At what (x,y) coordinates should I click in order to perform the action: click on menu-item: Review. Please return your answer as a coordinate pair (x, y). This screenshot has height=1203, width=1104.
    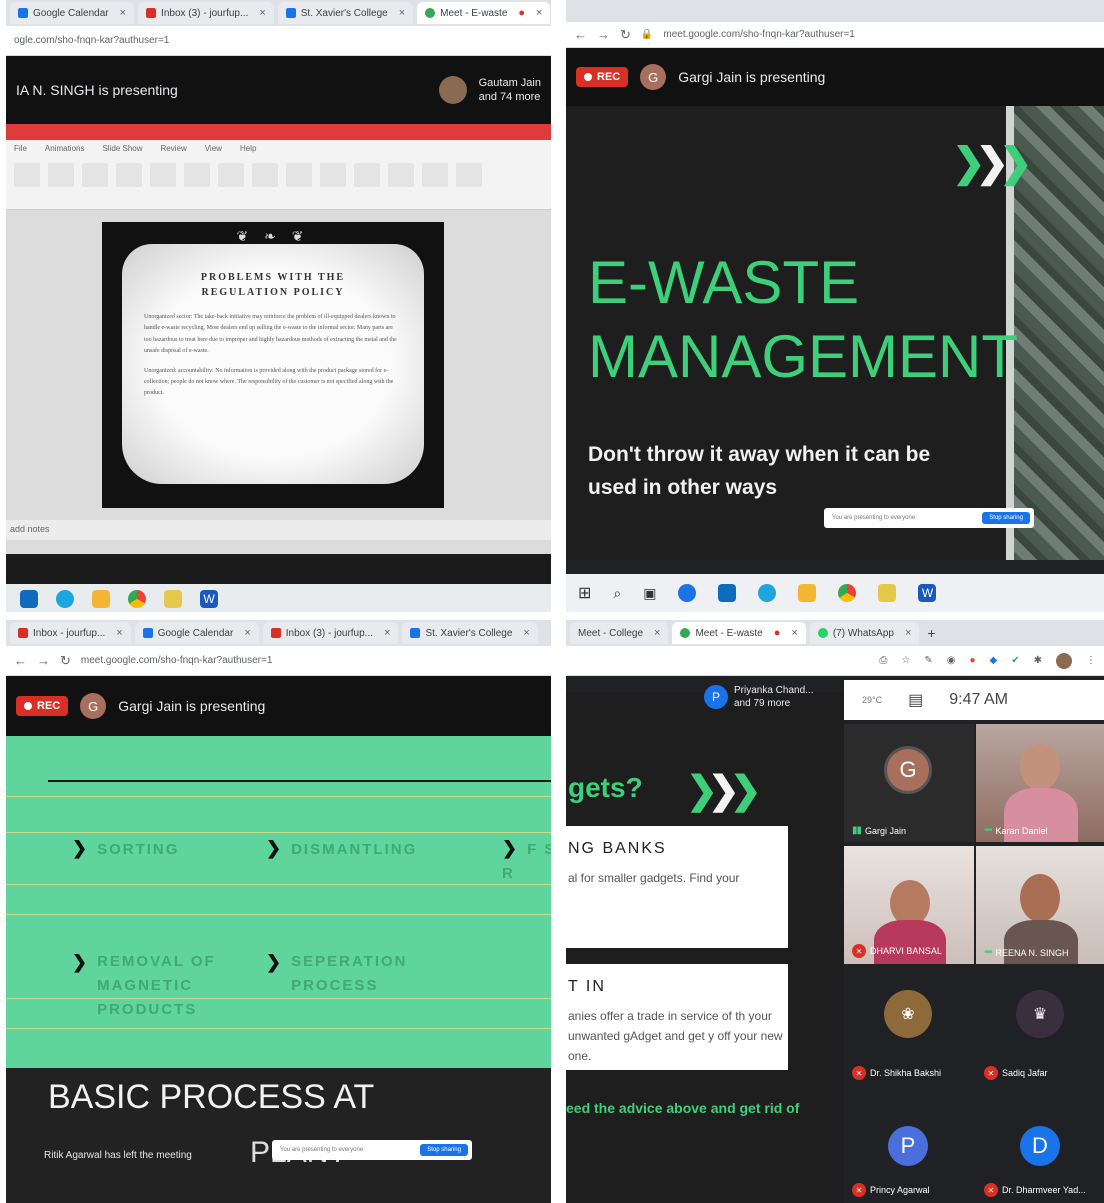
    Looking at the image, I should click on (174, 148).